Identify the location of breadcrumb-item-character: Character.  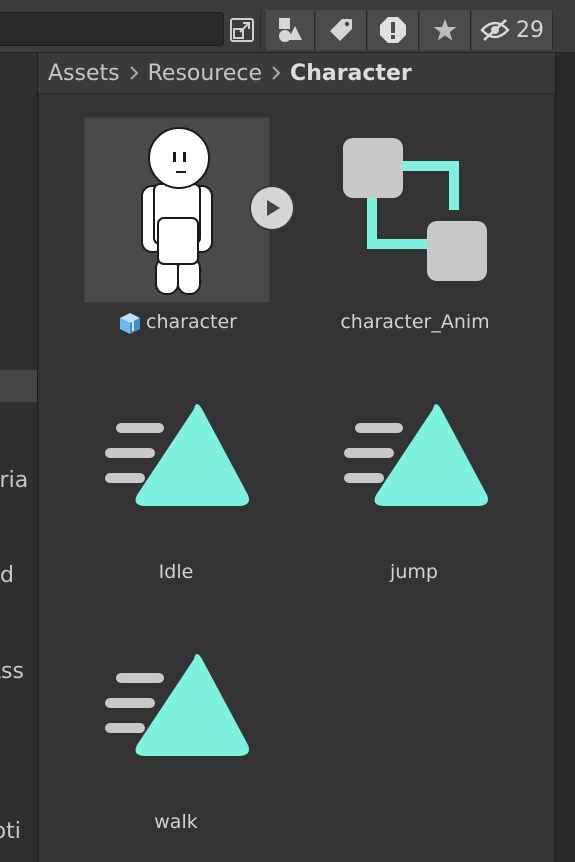
(351, 73).